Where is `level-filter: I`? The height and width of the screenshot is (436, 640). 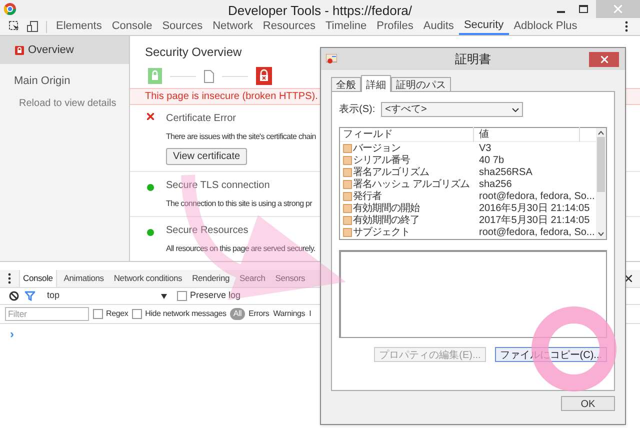 level-filter: I is located at coordinates (310, 314).